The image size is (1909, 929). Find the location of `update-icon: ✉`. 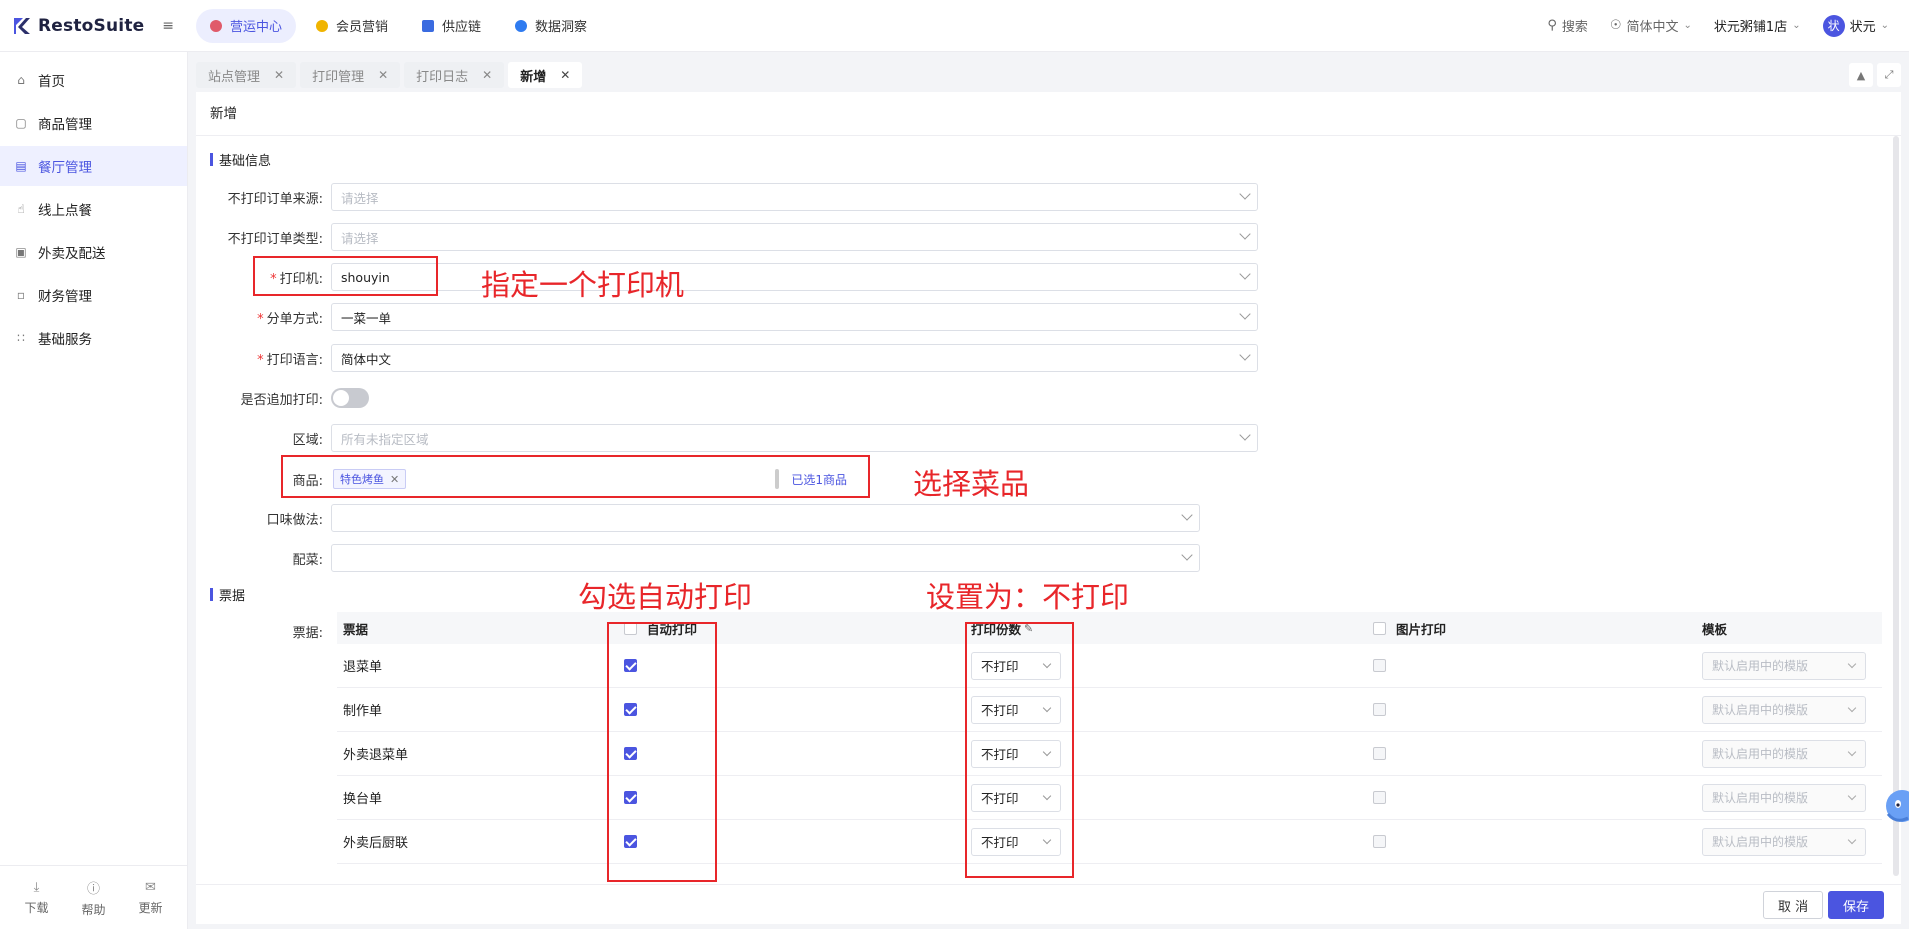

update-icon: ✉ is located at coordinates (150, 887).